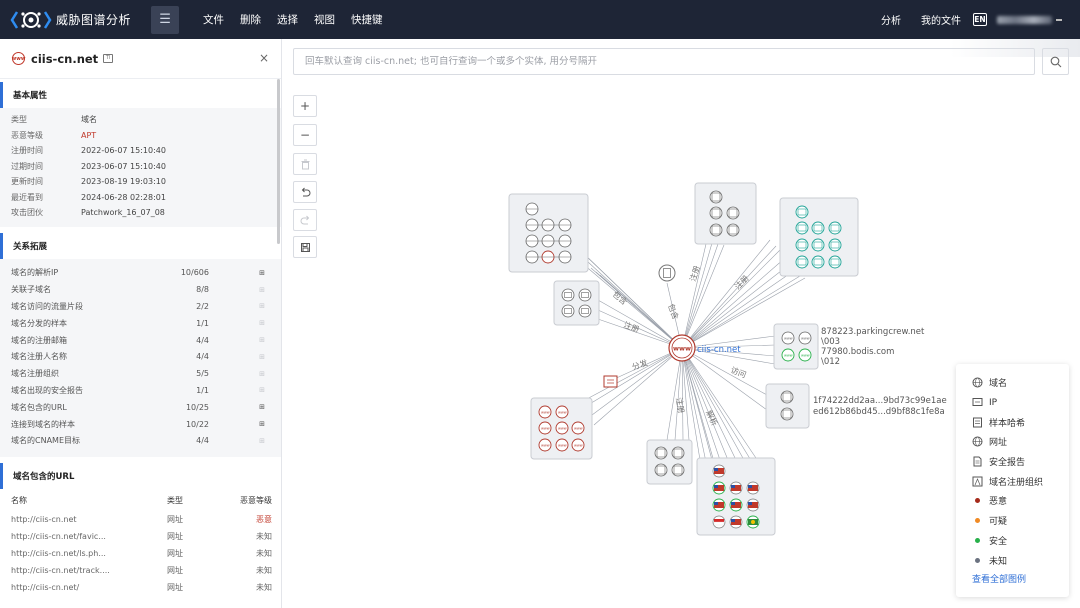 Image resolution: width=1080 pixels, height=608 pixels. Describe the element at coordinates (719, 350) in the screenshot. I see `center-node-label: ciis-cn.net` at that location.